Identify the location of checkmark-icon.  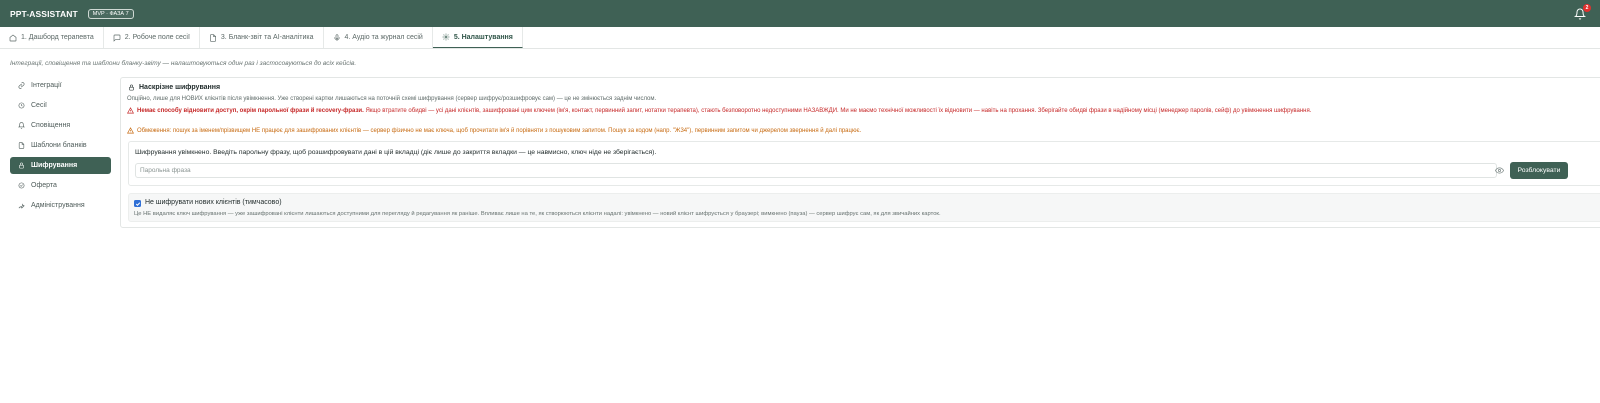
(137, 203).